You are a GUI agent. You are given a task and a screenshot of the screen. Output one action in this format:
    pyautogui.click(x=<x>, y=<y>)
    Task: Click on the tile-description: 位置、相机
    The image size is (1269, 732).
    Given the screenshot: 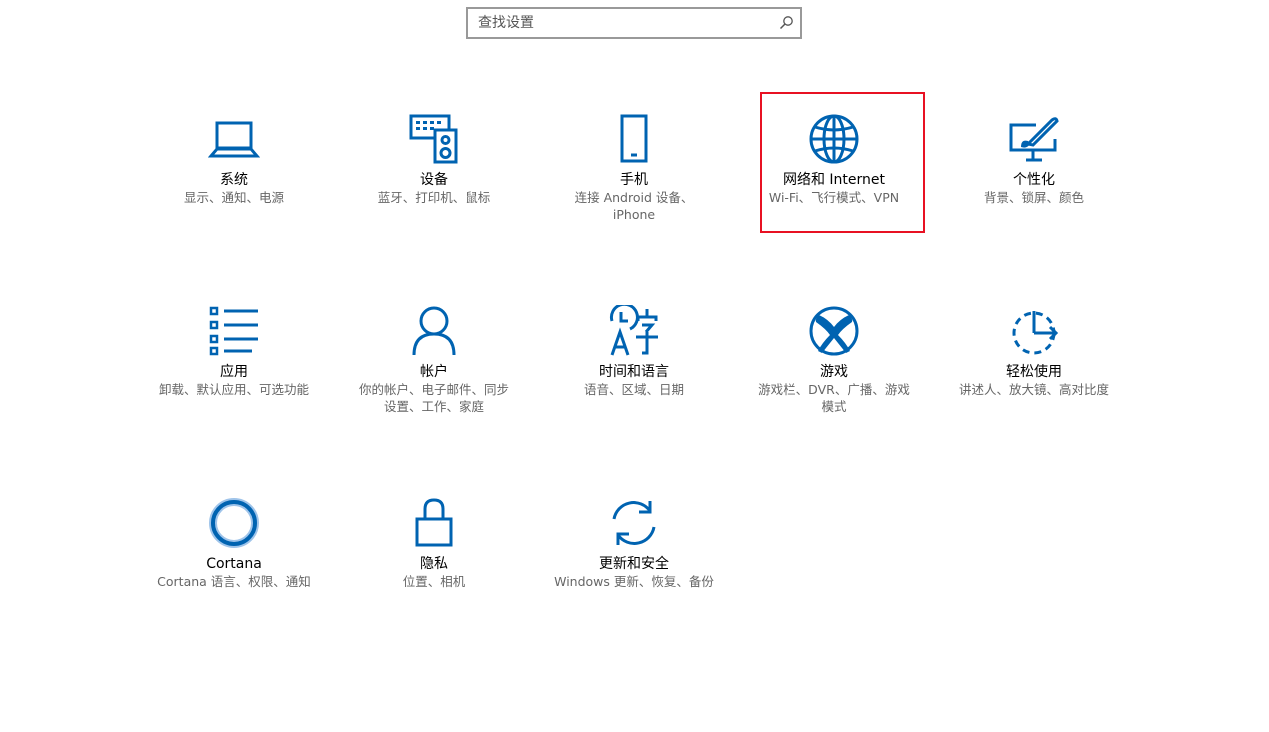 What is the action you would take?
    pyautogui.click(x=434, y=581)
    